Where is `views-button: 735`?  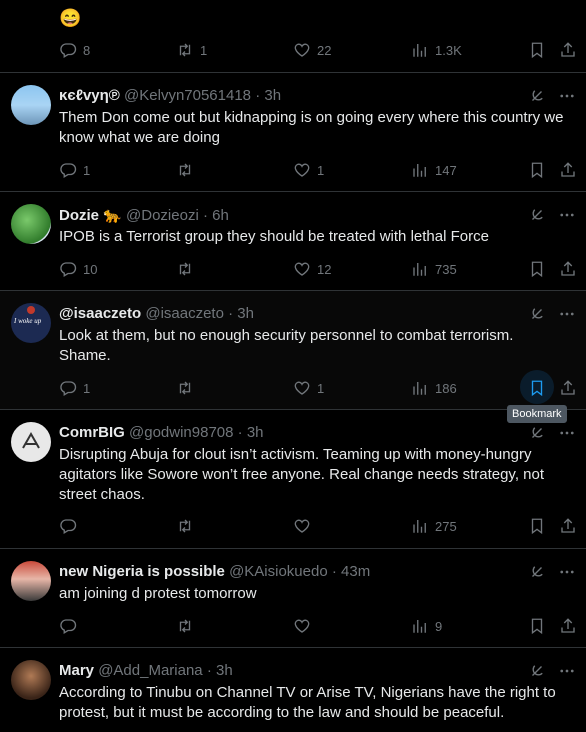 views-button: 735 is located at coordinates (434, 269).